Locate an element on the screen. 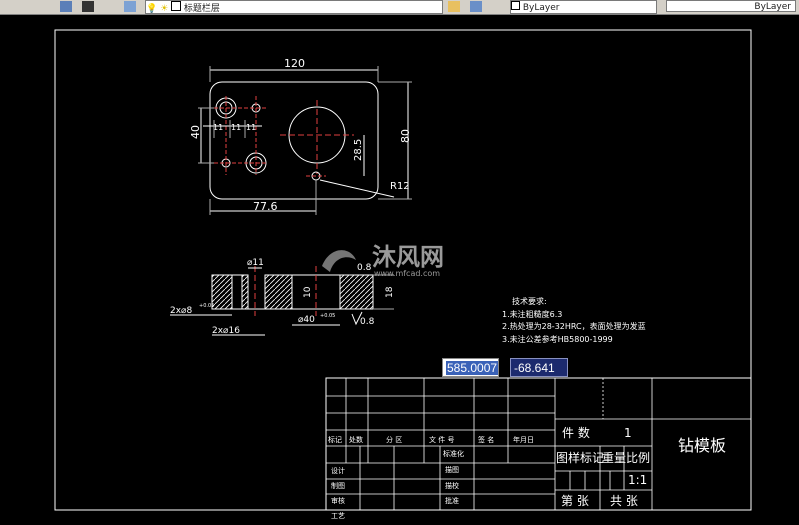 Image resolution: width=799 pixels, height=525 pixels. dim-rough: 0.8 is located at coordinates (367, 322).